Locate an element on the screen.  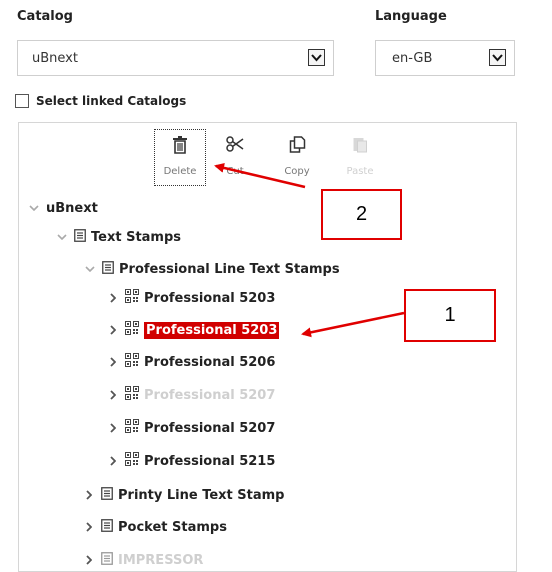
callout-2: 2 is located at coordinates (361, 214).